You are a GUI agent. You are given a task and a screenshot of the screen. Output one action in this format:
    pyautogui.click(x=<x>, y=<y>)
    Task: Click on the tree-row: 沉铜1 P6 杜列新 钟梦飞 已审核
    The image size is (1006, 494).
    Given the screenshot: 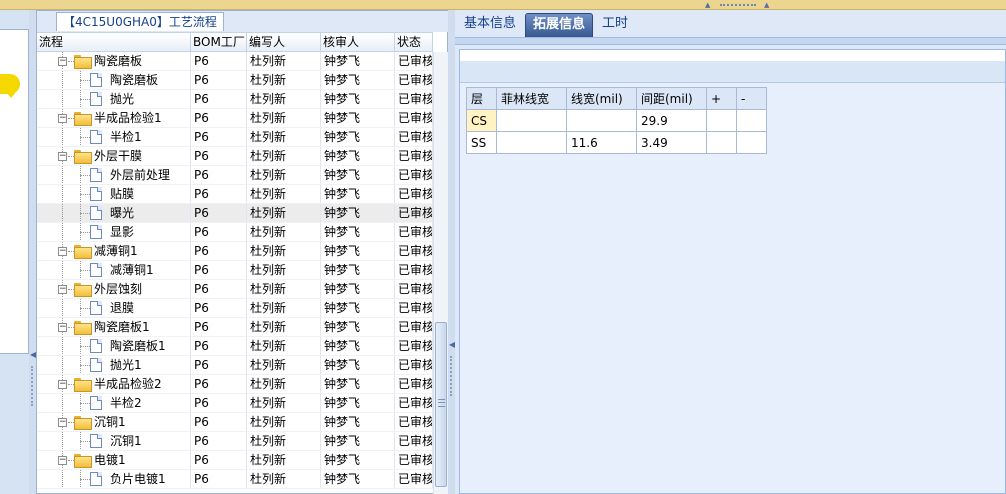 What is the action you would take?
    pyautogui.click(x=235, y=441)
    